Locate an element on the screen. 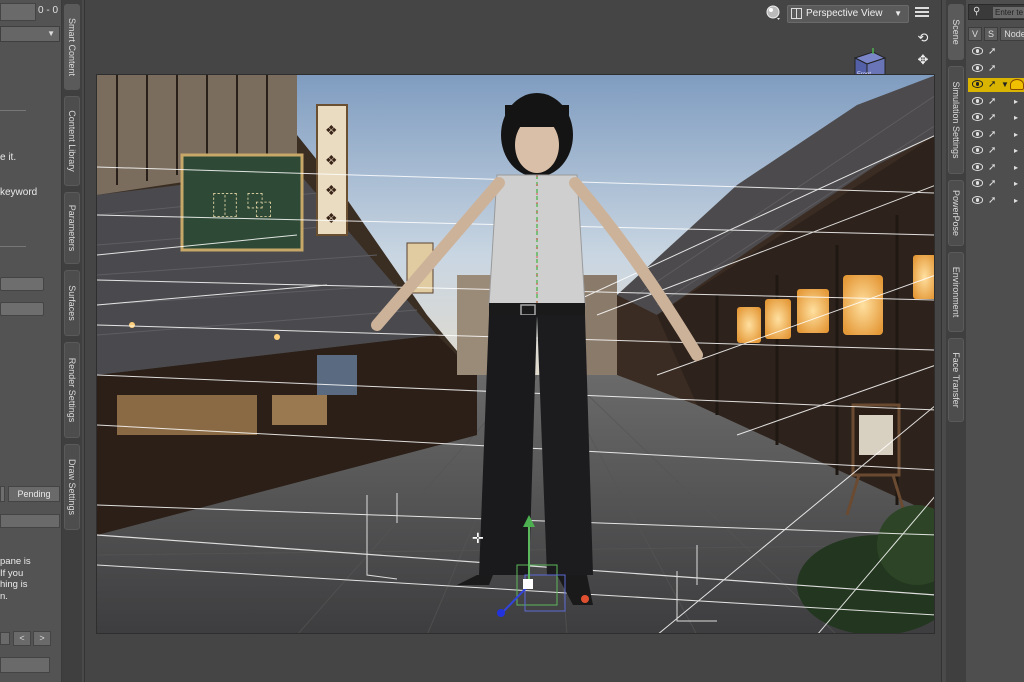  tab-label: Parameters is located at coordinates (72, 228).